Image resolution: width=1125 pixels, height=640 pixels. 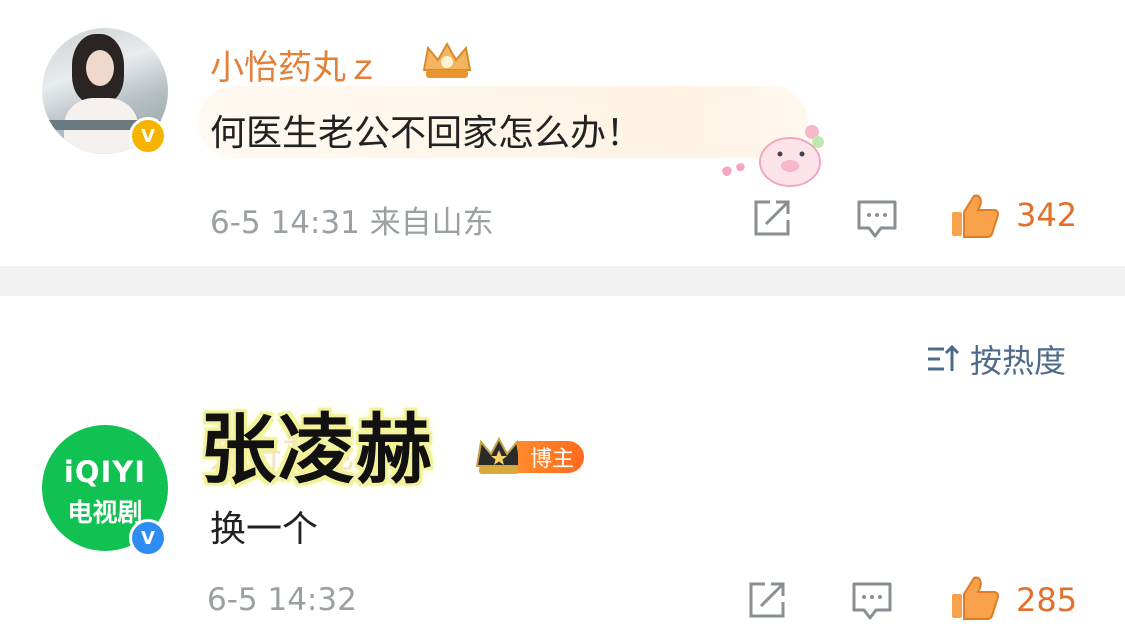 I want to click on comment-text: 换一个, so click(x=264, y=529).